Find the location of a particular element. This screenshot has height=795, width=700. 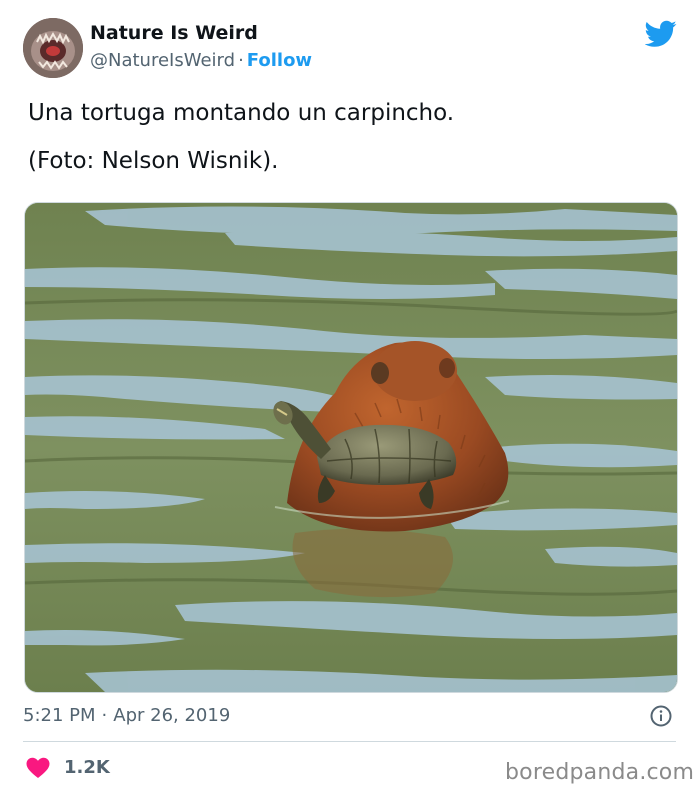

tweet-text-line-1: Una tortuga montando un carpincho. is located at coordinates (241, 113).